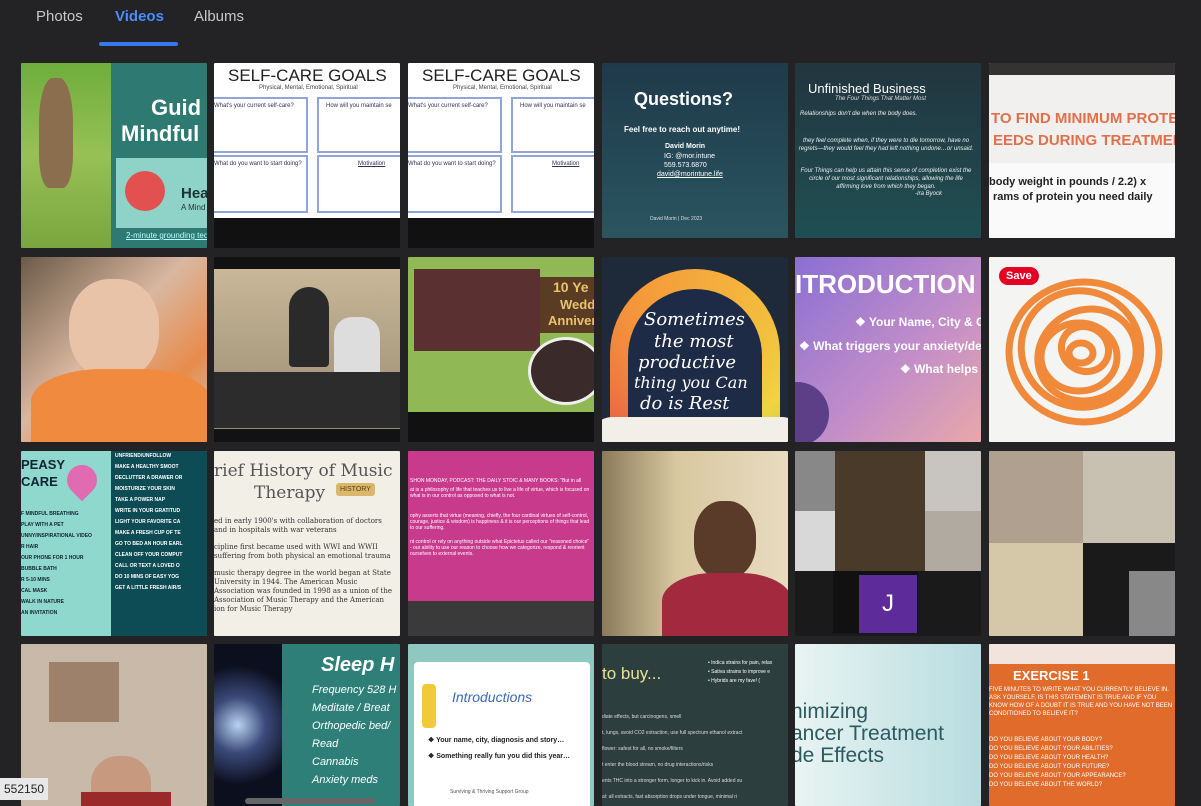 Image resolution: width=1201 pixels, height=806 pixels. Describe the element at coordinates (358, 665) in the screenshot. I see `slide-title: Sleep H` at that location.